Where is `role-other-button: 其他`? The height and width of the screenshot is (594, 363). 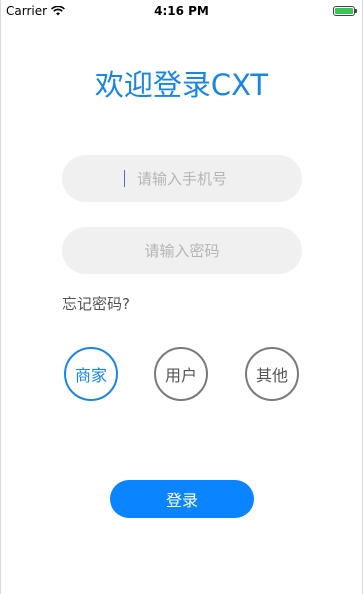 role-other-button: 其他 is located at coordinates (272, 374).